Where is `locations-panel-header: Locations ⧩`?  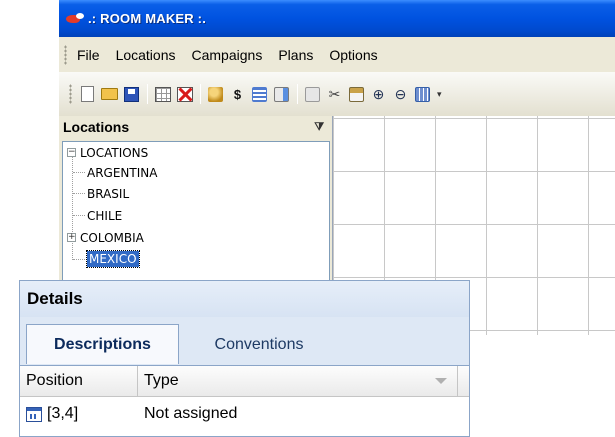 locations-panel-header: Locations ⧩ is located at coordinates (195, 127).